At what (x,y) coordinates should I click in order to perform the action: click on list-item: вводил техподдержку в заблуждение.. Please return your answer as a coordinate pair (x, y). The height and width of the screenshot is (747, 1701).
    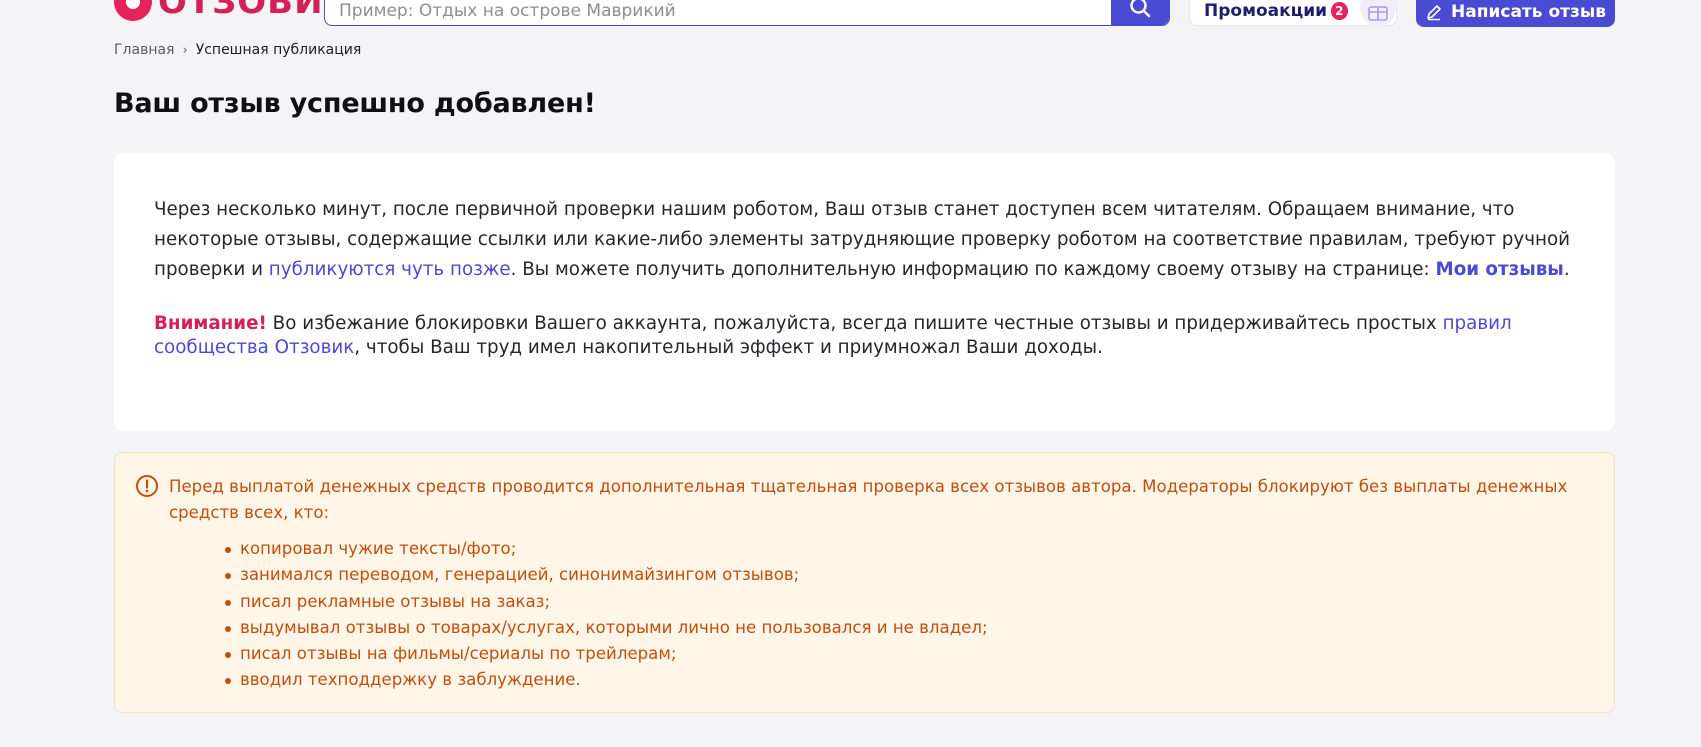
    Looking at the image, I should click on (908, 680).